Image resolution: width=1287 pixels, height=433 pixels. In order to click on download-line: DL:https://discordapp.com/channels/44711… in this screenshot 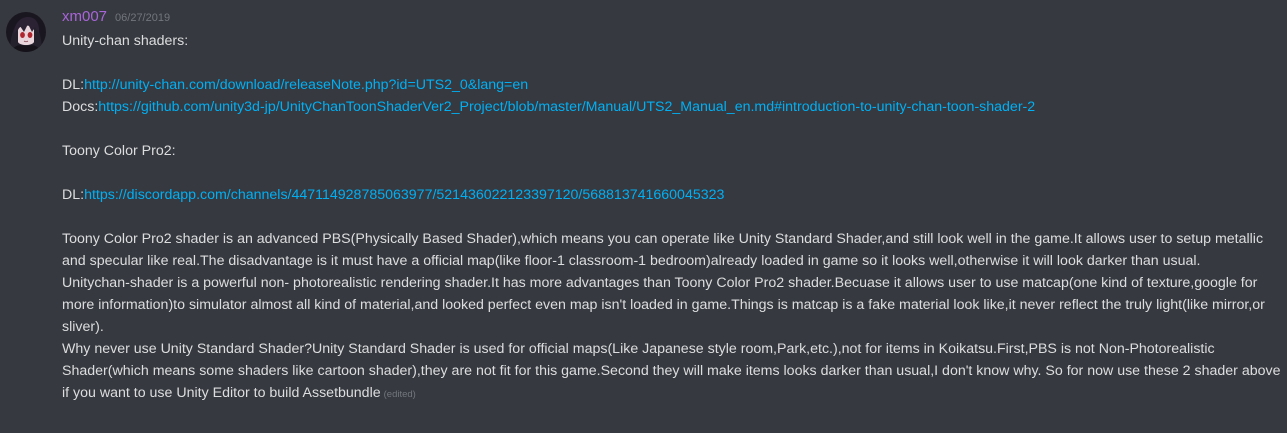, I will do `click(672, 195)`.